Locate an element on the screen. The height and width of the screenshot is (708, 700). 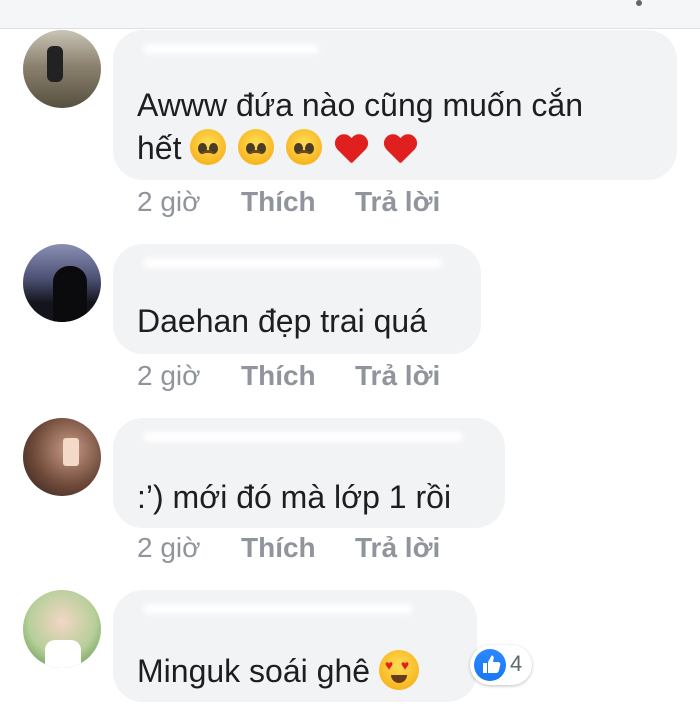
comment-text: Minguk soái ghê ♥ ♥ is located at coordinates (278, 671).